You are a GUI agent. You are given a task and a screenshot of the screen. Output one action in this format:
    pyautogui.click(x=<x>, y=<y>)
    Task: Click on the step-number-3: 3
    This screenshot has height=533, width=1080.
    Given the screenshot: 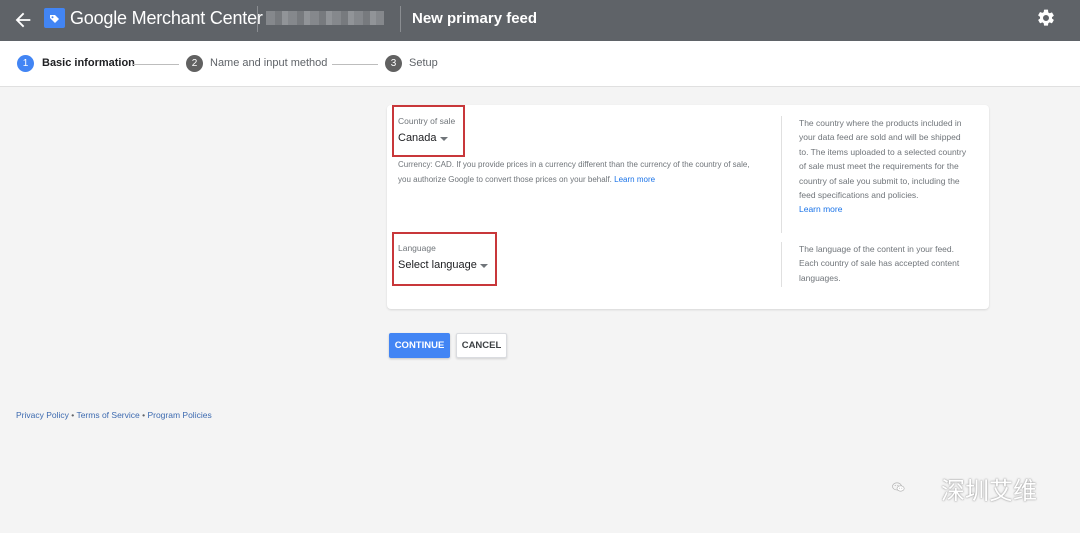 What is the action you would take?
    pyautogui.click(x=393, y=63)
    